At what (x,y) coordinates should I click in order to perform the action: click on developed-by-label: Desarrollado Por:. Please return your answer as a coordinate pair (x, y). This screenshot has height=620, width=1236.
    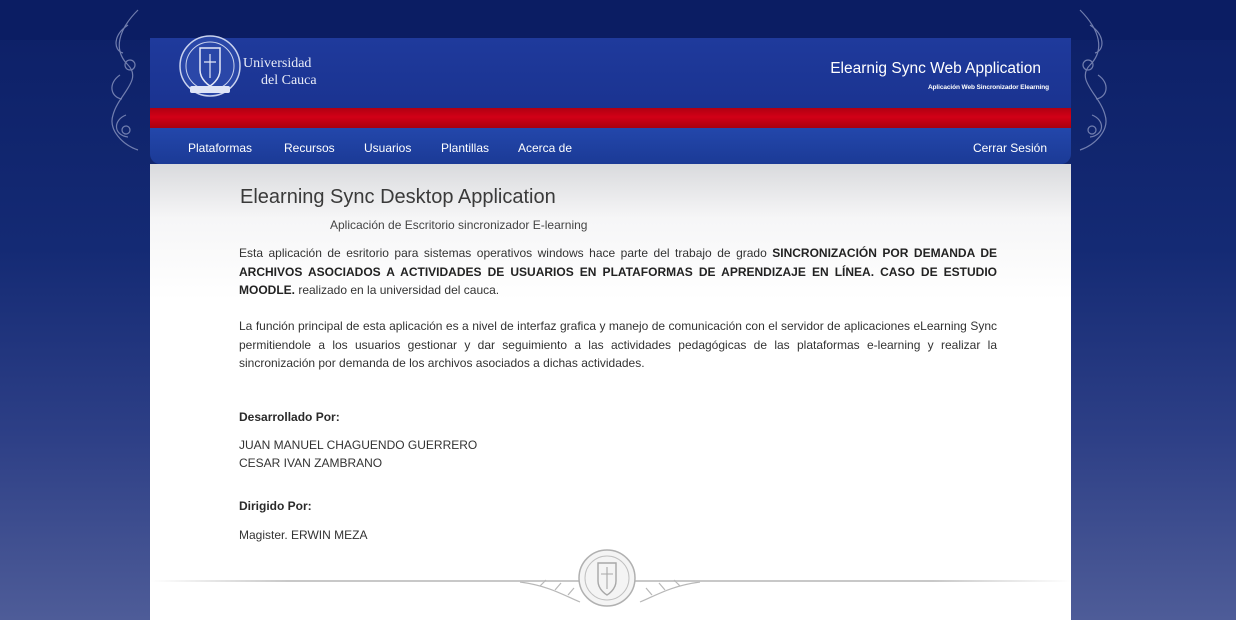
    Looking at the image, I should click on (289, 417).